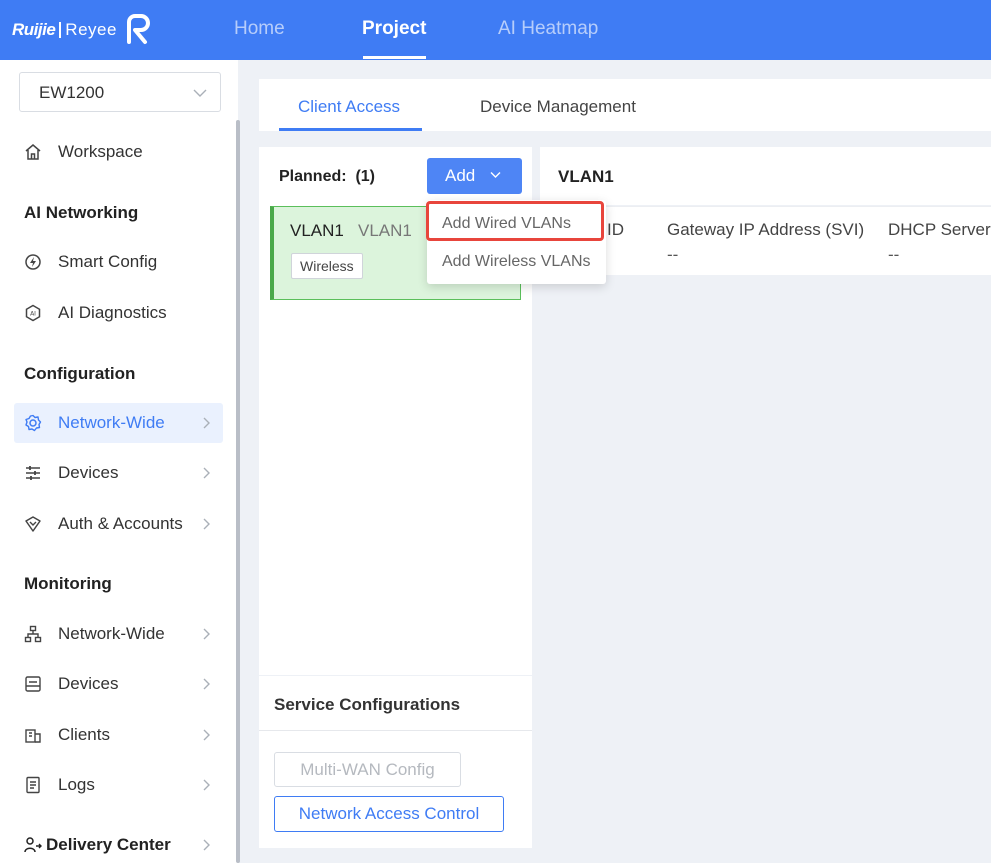 This screenshot has width=991, height=863. Describe the element at coordinates (33, 736) in the screenshot. I see `clients-icon` at that location.